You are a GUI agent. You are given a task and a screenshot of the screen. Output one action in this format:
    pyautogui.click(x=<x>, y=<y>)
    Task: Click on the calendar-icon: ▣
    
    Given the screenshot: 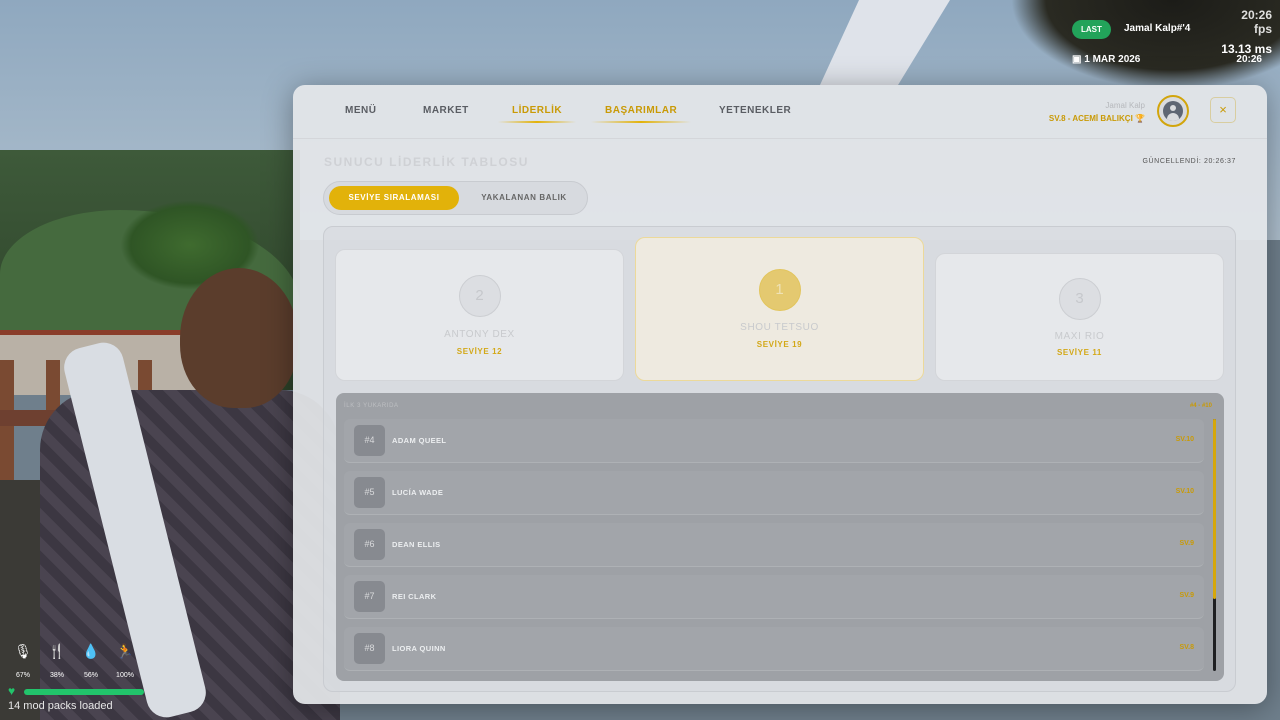 What is the action you would take?
    pyautogui.click(x=1078, y=59)
    